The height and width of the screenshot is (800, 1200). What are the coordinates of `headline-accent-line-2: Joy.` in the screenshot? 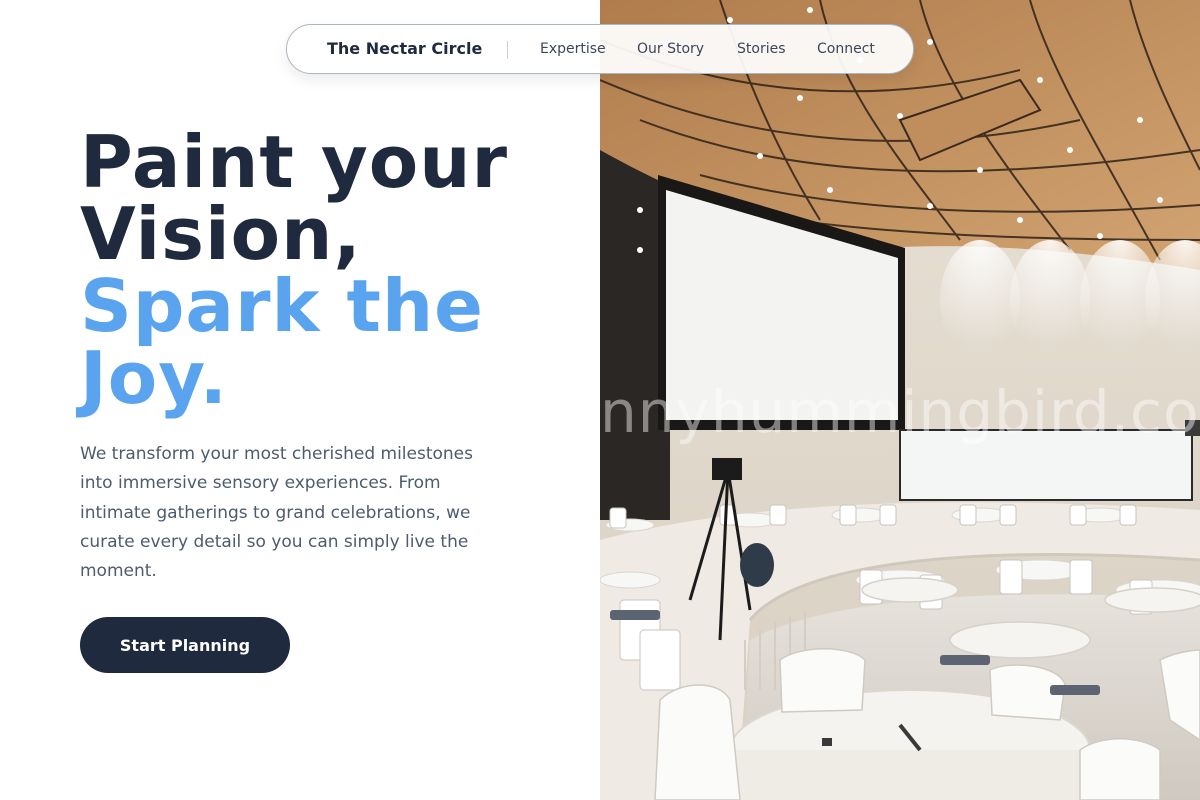 It's located at (154, 378).